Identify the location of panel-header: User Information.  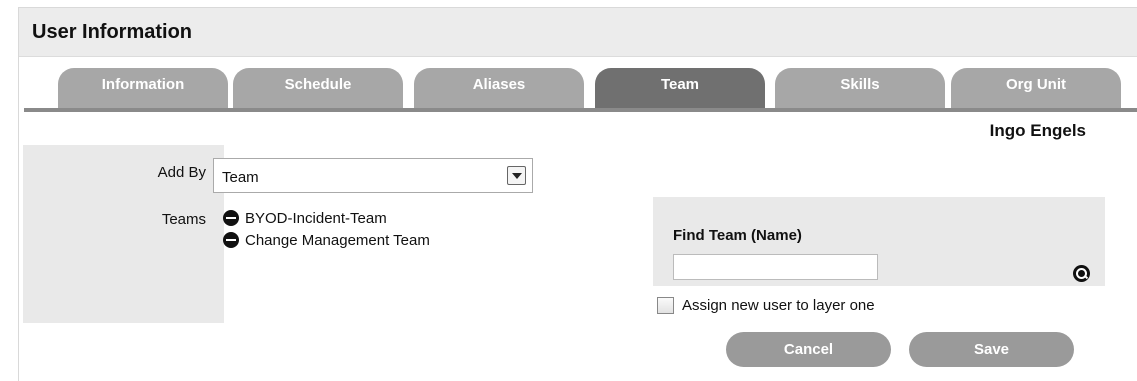
(578, 32).